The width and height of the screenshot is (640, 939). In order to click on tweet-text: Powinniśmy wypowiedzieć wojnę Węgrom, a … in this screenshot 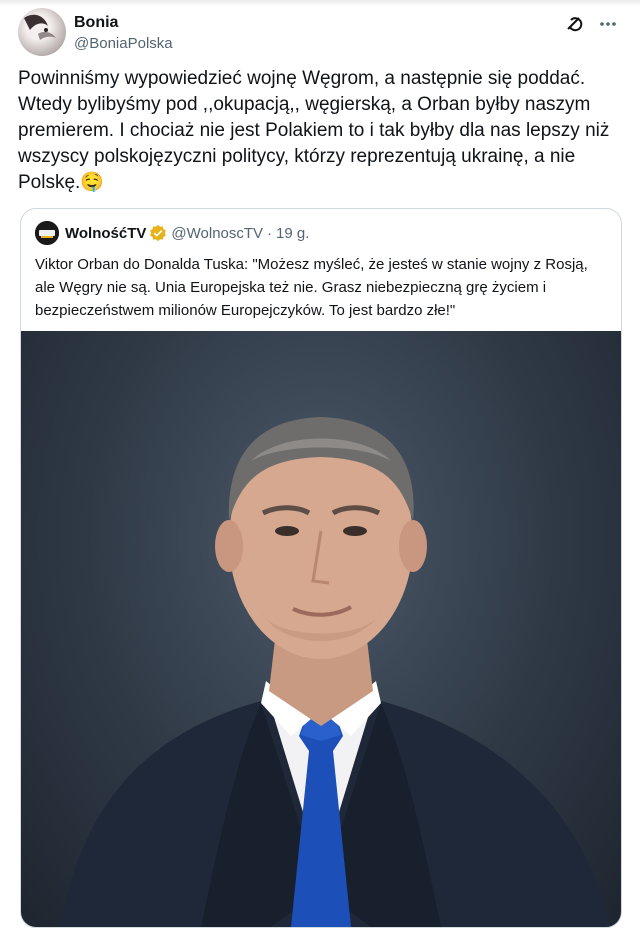, I will do `click(314, 130)`.